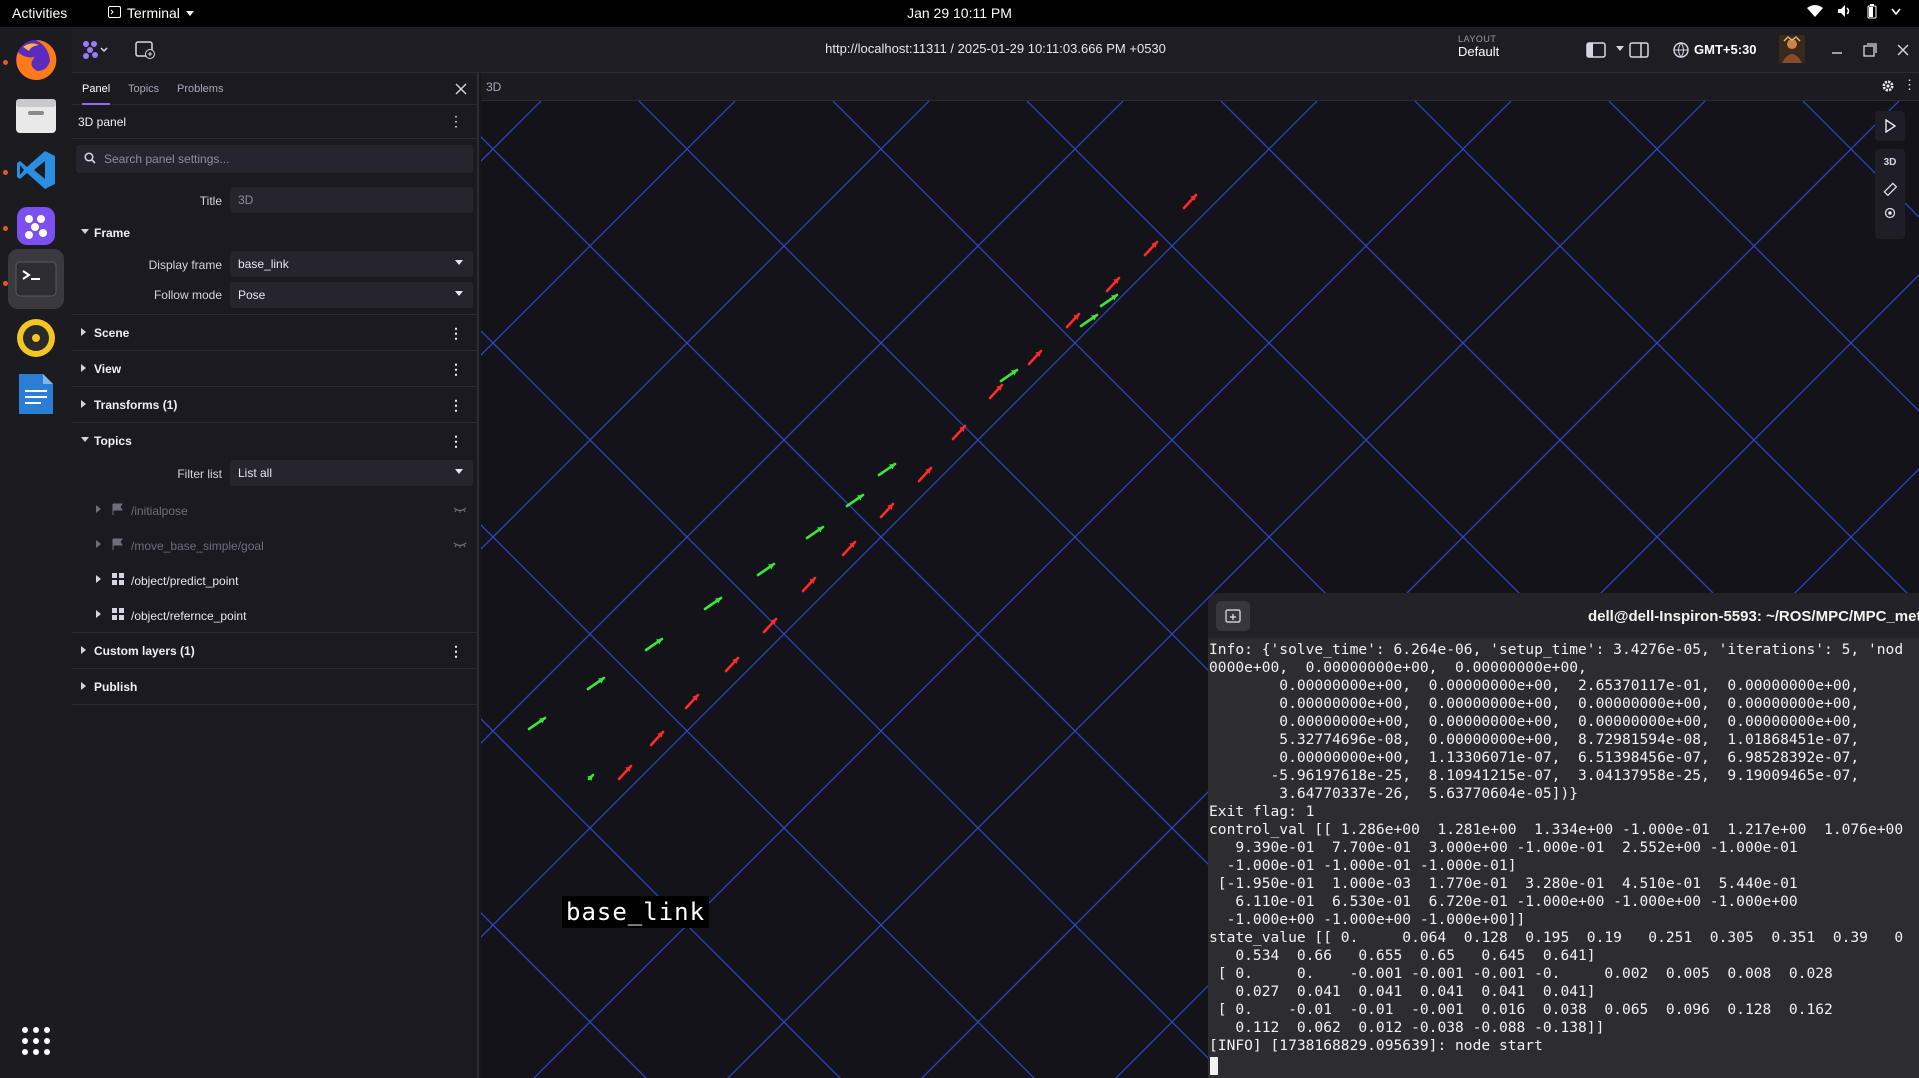 The width and height of the screenshot is (1919, 1078). Describe the element at coordinates (153, 13) in the screenshot. I see `app-menu-label: Terminal` at that location.